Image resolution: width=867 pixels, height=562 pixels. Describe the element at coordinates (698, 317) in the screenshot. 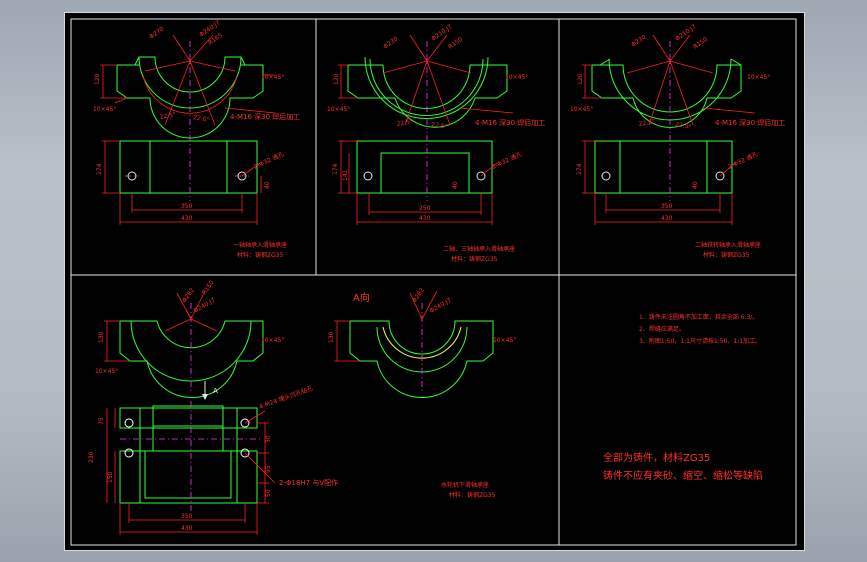

I see `note-line: 1、铸件未注圆角不加工面，其余全部 6.3/。` at that location.